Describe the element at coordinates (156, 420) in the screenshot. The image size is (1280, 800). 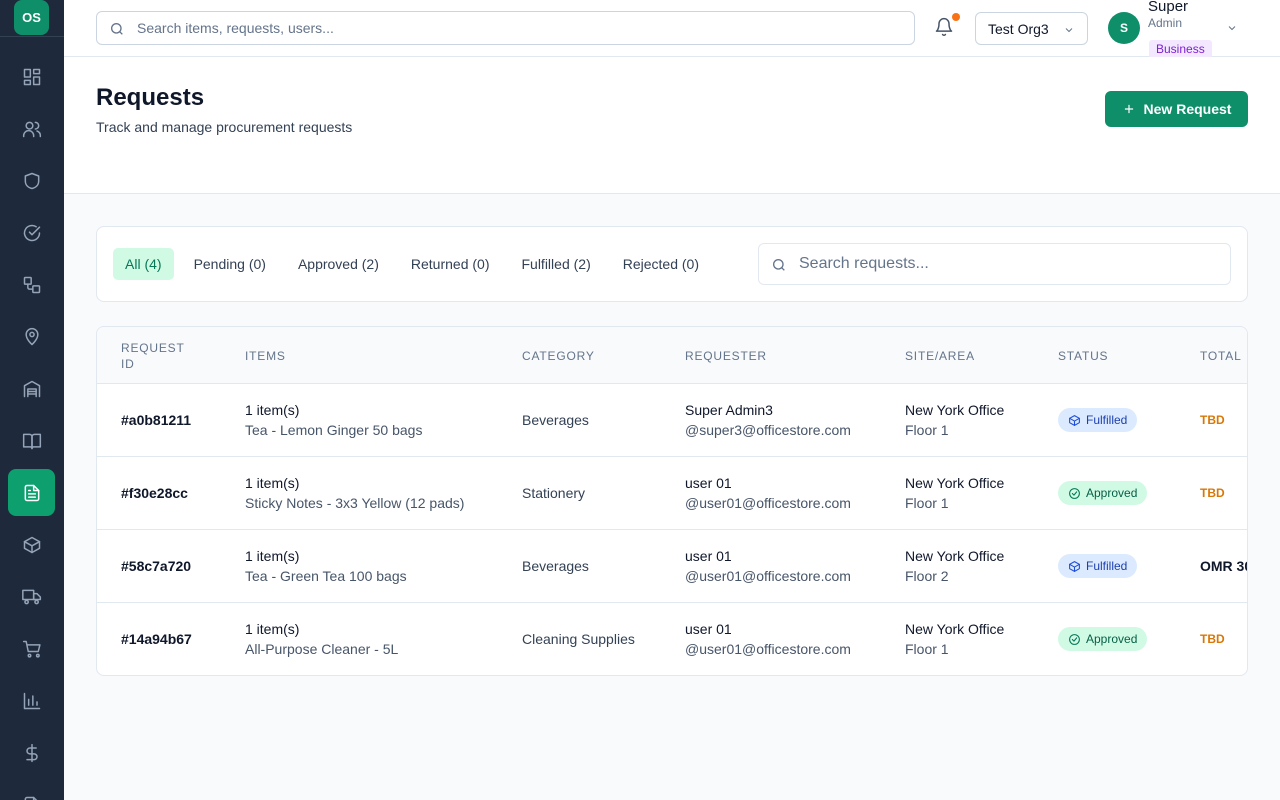
I see `request-id: #a0b81211` at that location.